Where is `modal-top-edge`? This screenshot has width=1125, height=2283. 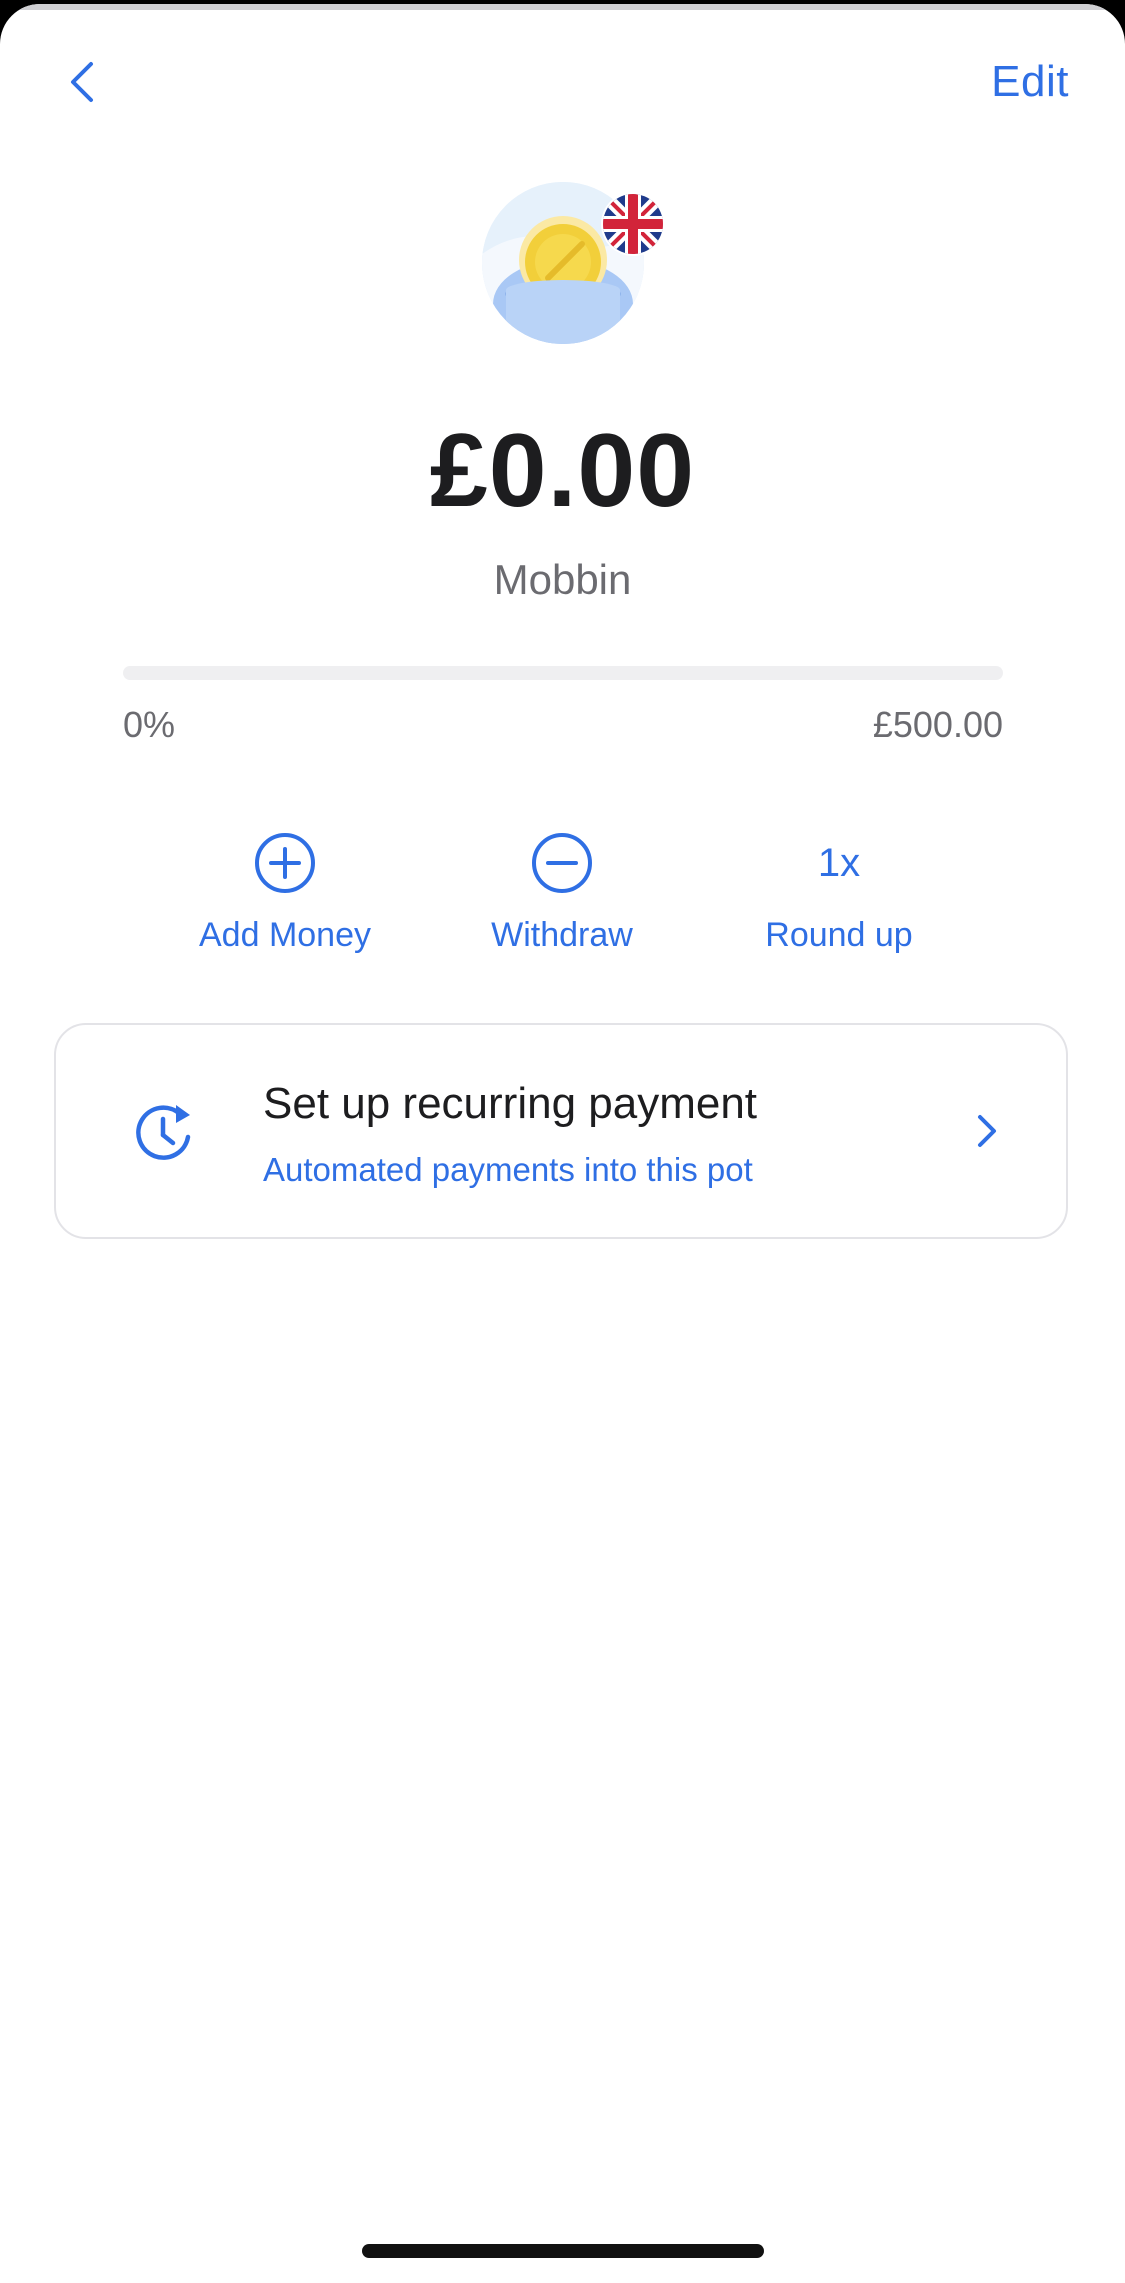
modal-top-edge is located at coordinates (562, 7).